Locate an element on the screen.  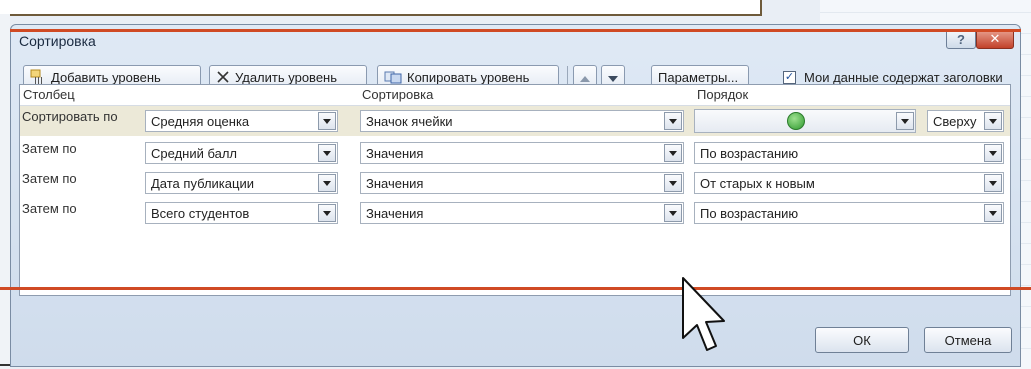
column-value: Средний балл is located at coordinates (194, 153).